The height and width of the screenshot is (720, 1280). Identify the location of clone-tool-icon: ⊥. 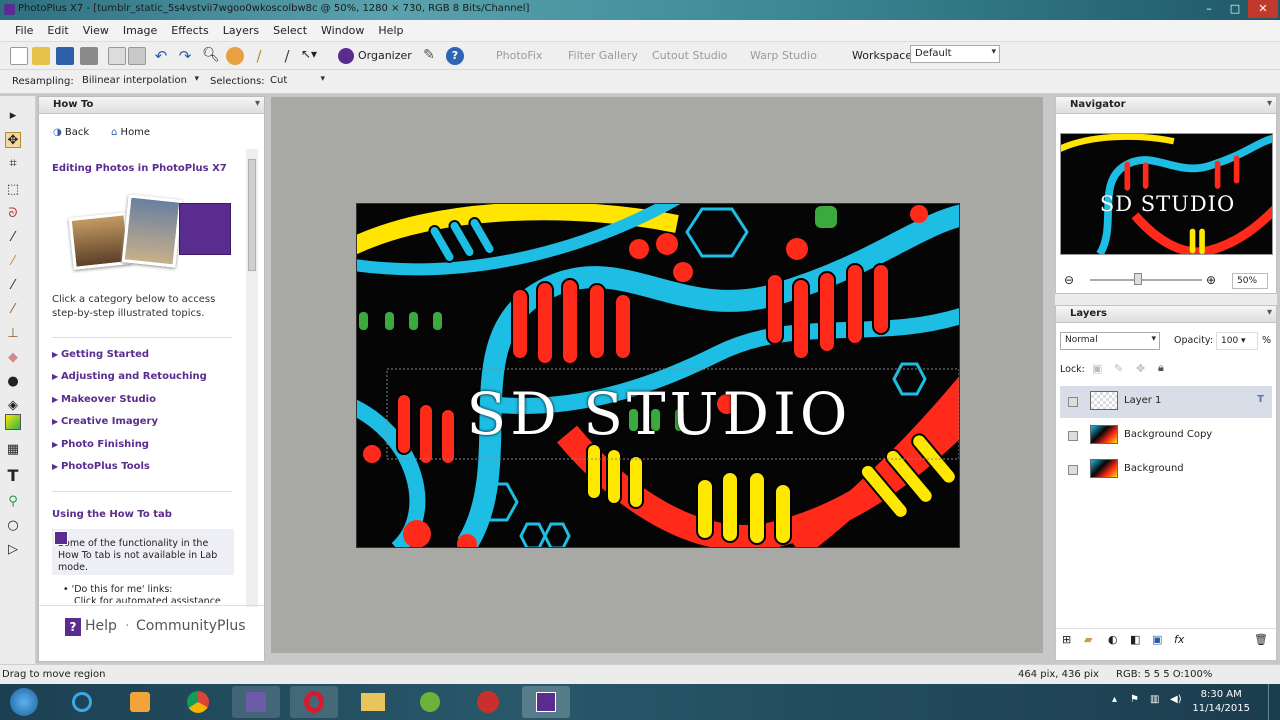
(13, 334).